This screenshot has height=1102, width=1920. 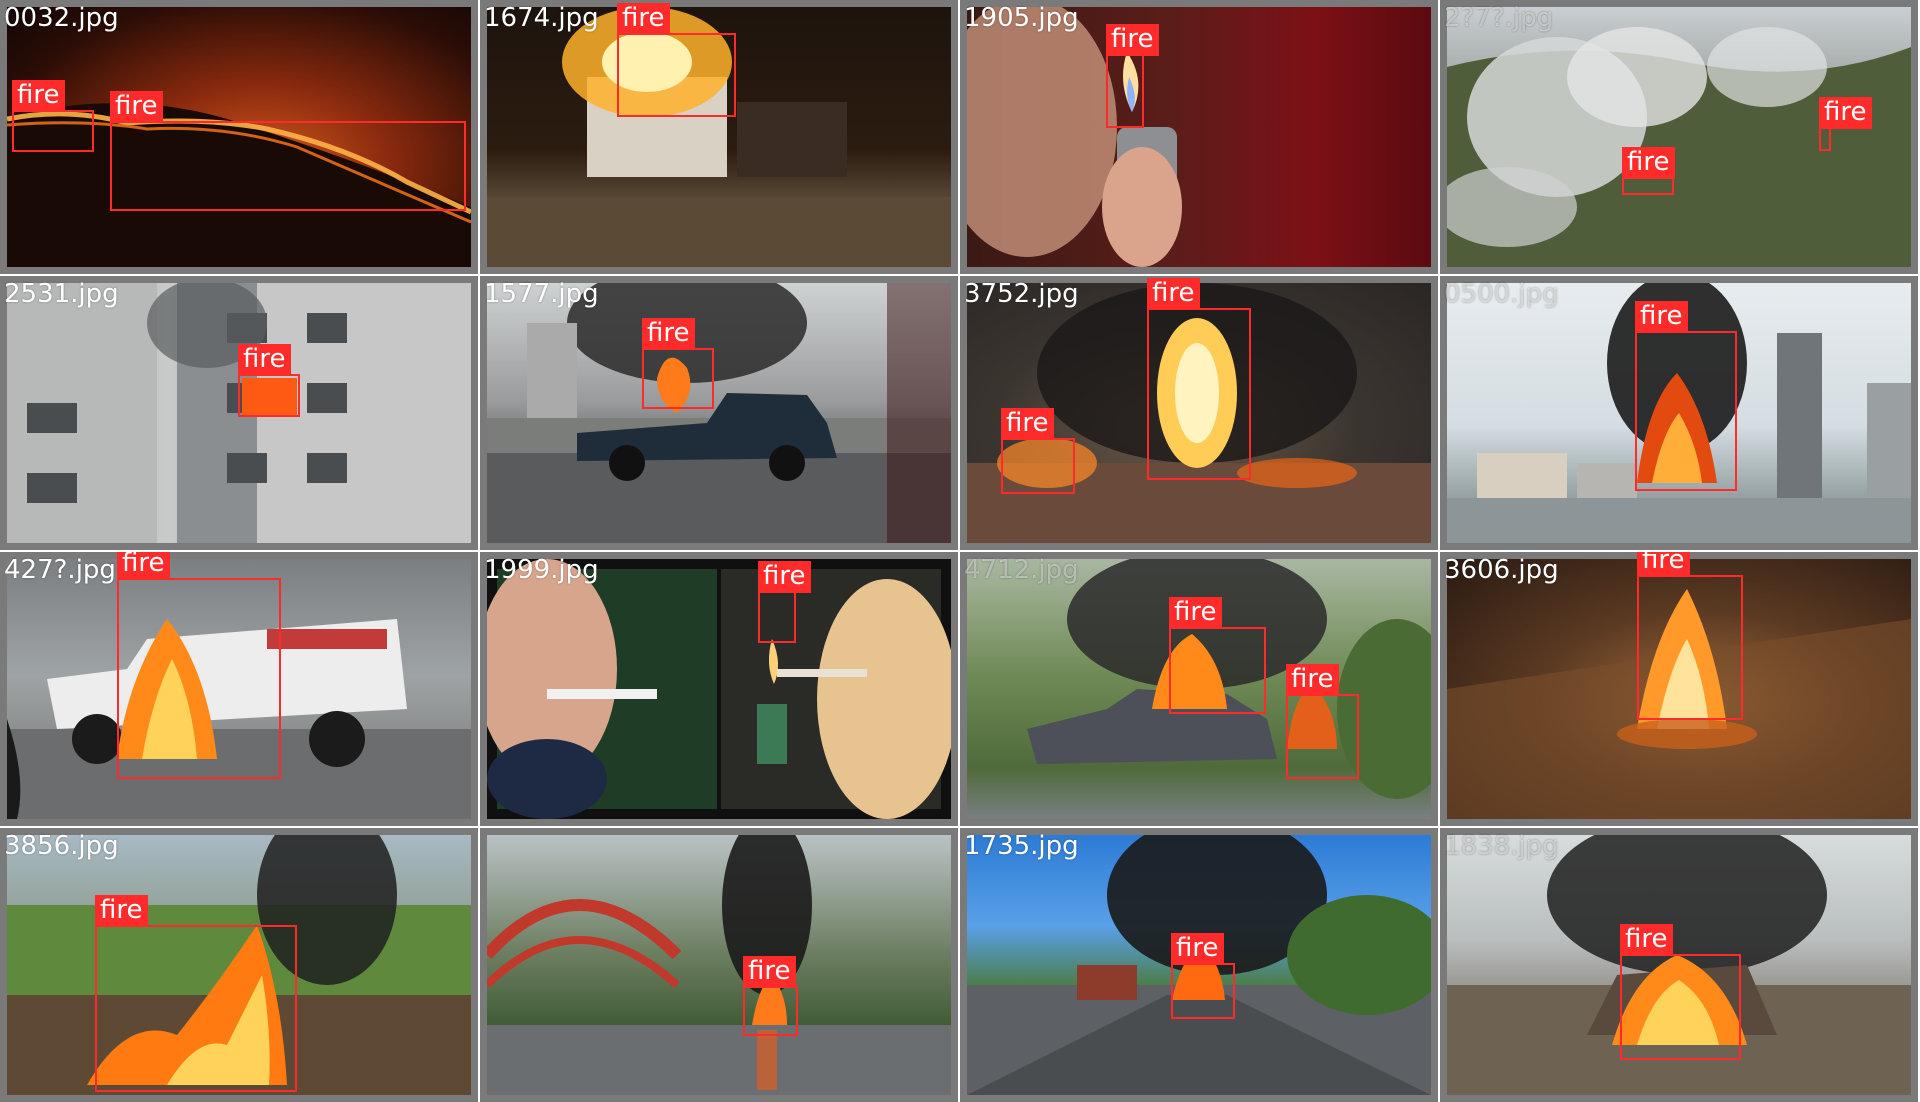 I want to click on image-tile: 1905.jpg fire, so click(x=1199, y=137).